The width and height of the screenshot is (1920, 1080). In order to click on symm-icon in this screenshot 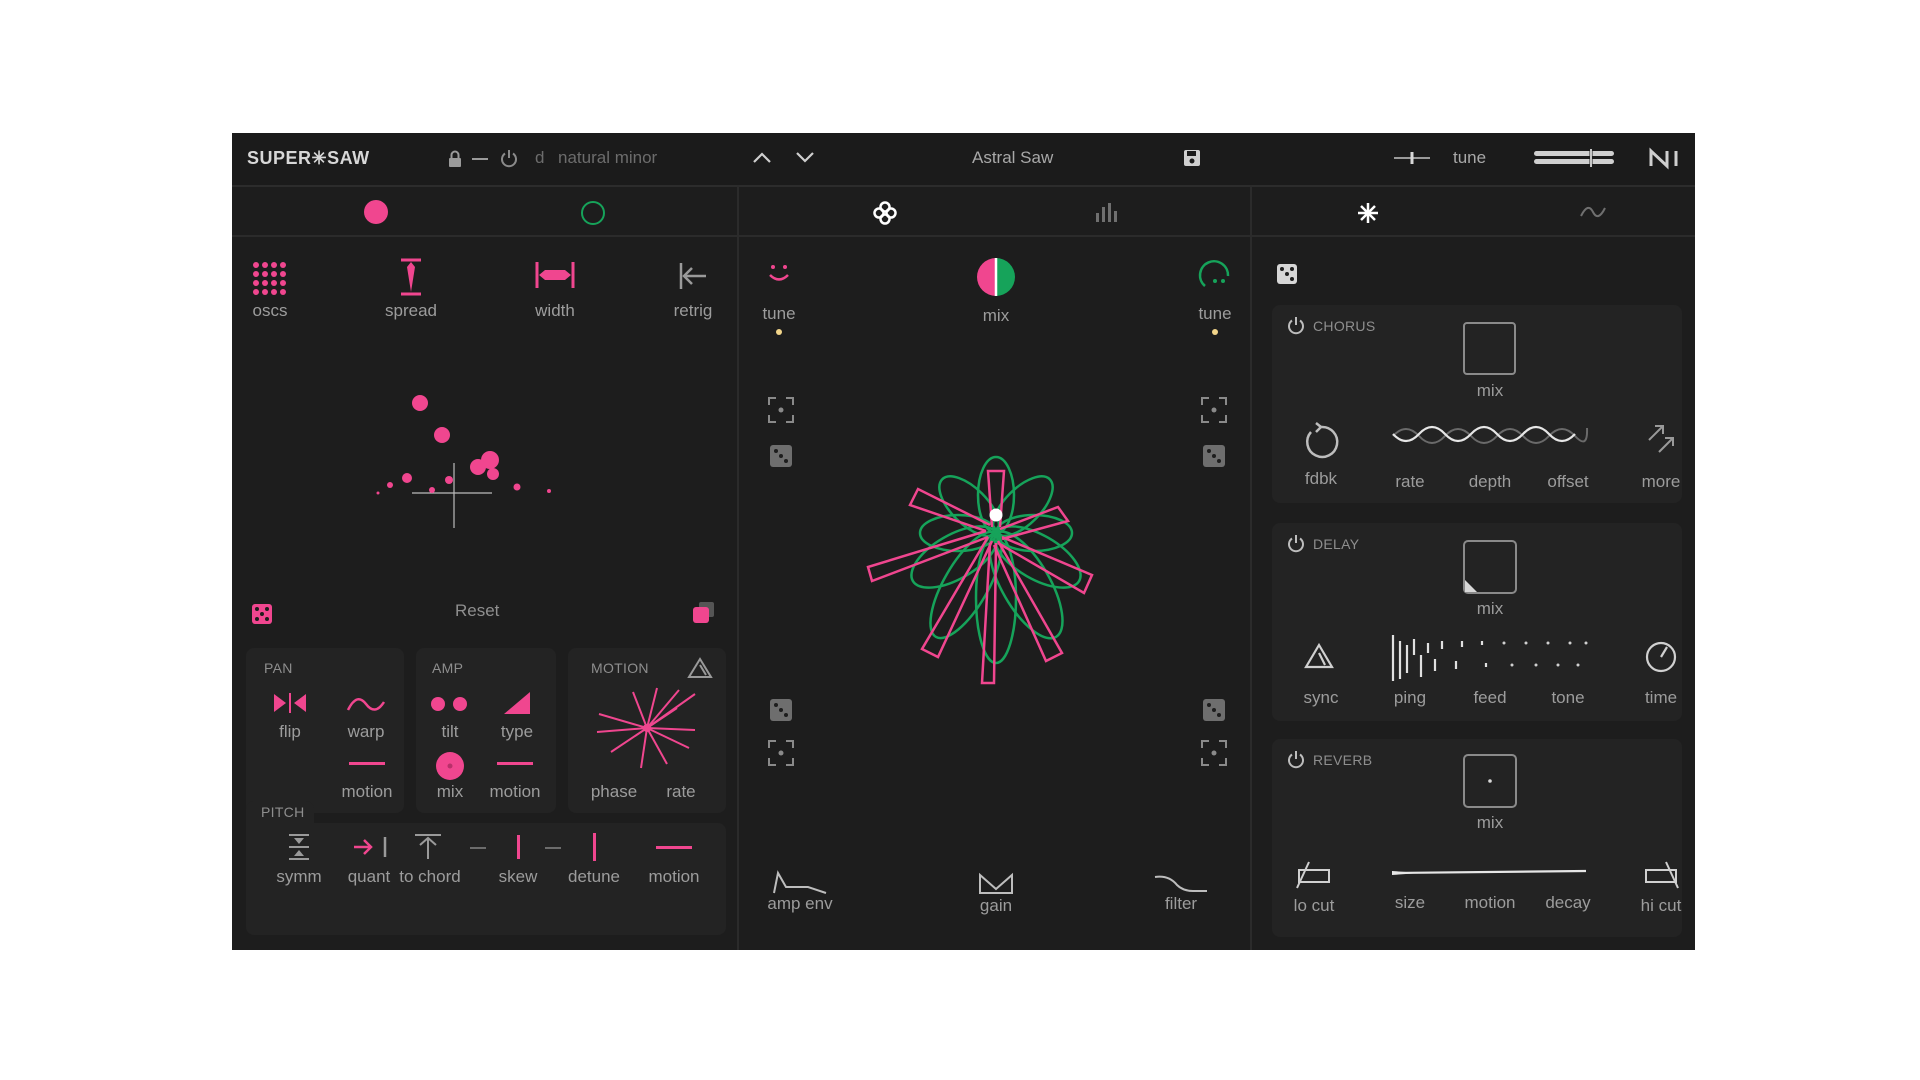, I will do `click(299, 847)`.